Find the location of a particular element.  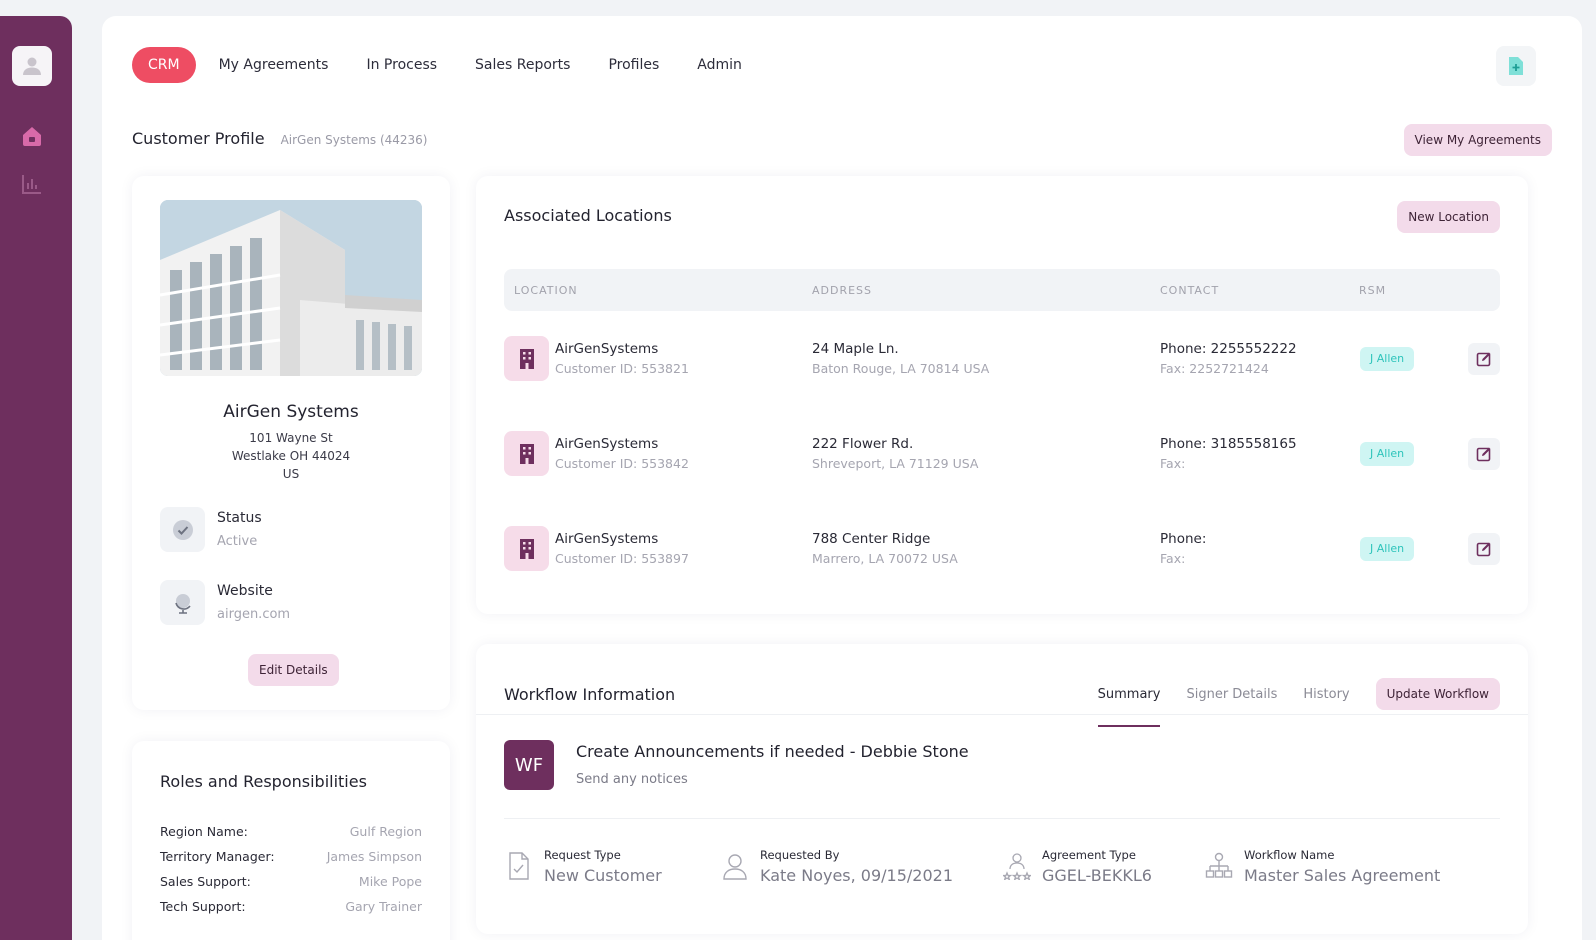

workflow-name: Workflow Name Master Sales Agreement is located at coordinates (1322, 866).